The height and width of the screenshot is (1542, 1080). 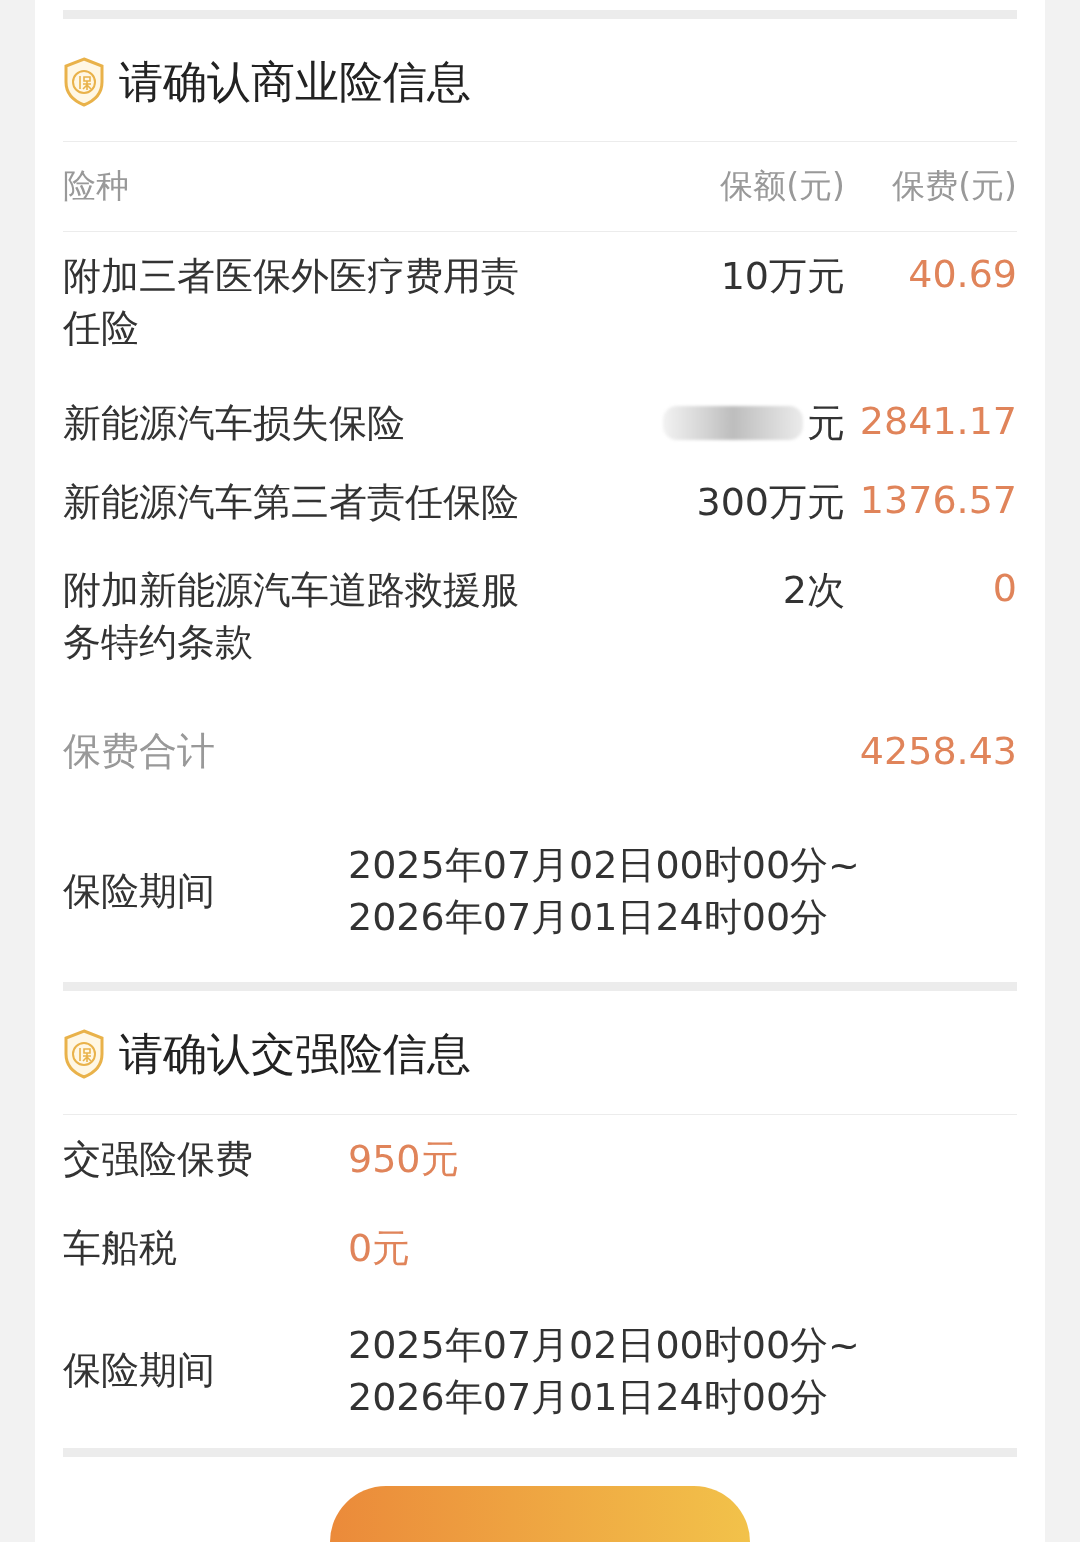 I want to click on fee-label: 车船税, so click(x=120, y=1249).